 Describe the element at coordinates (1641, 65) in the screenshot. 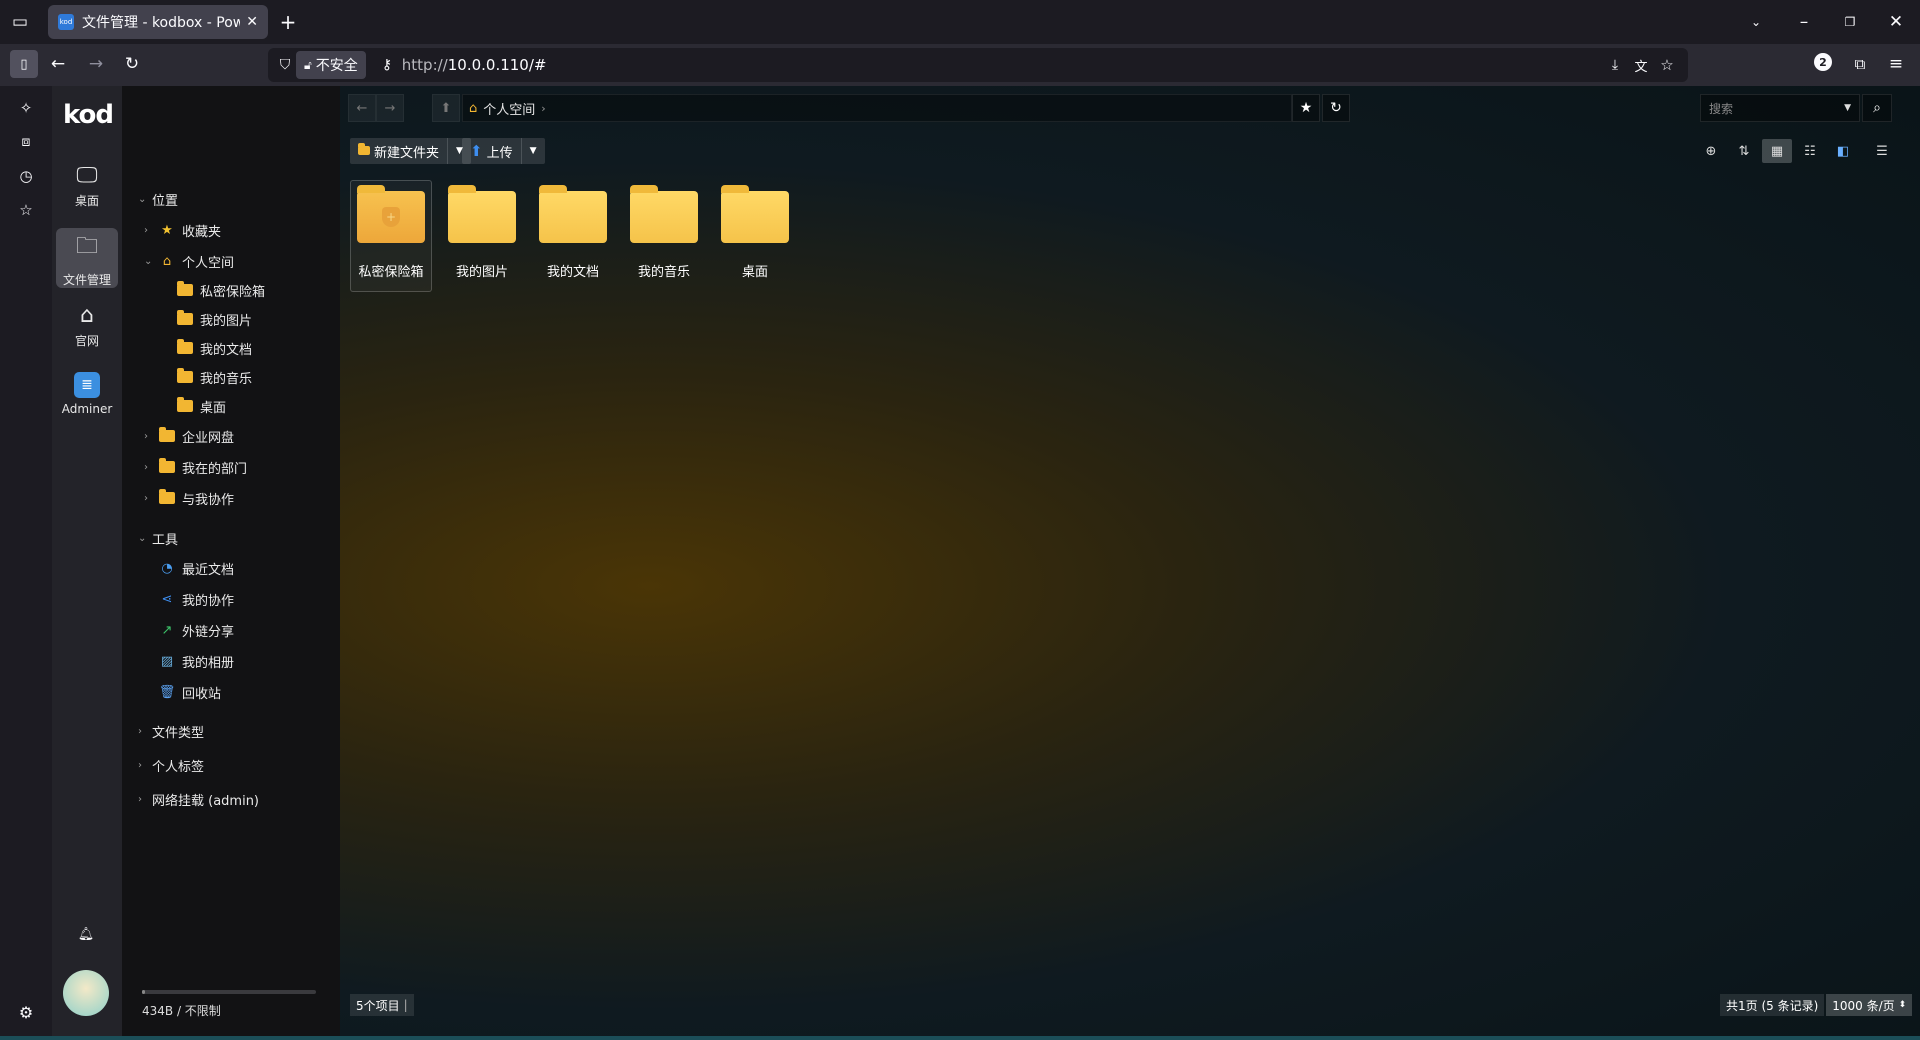

I see `translate-icon: 文` at that location.